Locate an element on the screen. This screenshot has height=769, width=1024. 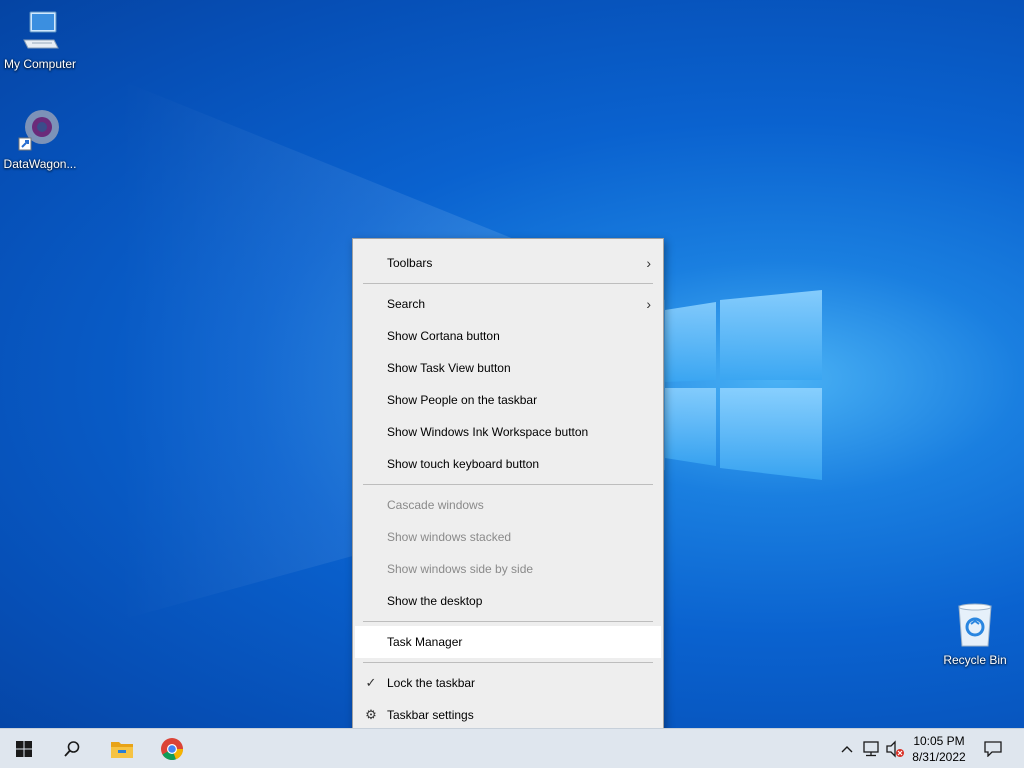
chrome-icon is located at coordinates (172, 749).